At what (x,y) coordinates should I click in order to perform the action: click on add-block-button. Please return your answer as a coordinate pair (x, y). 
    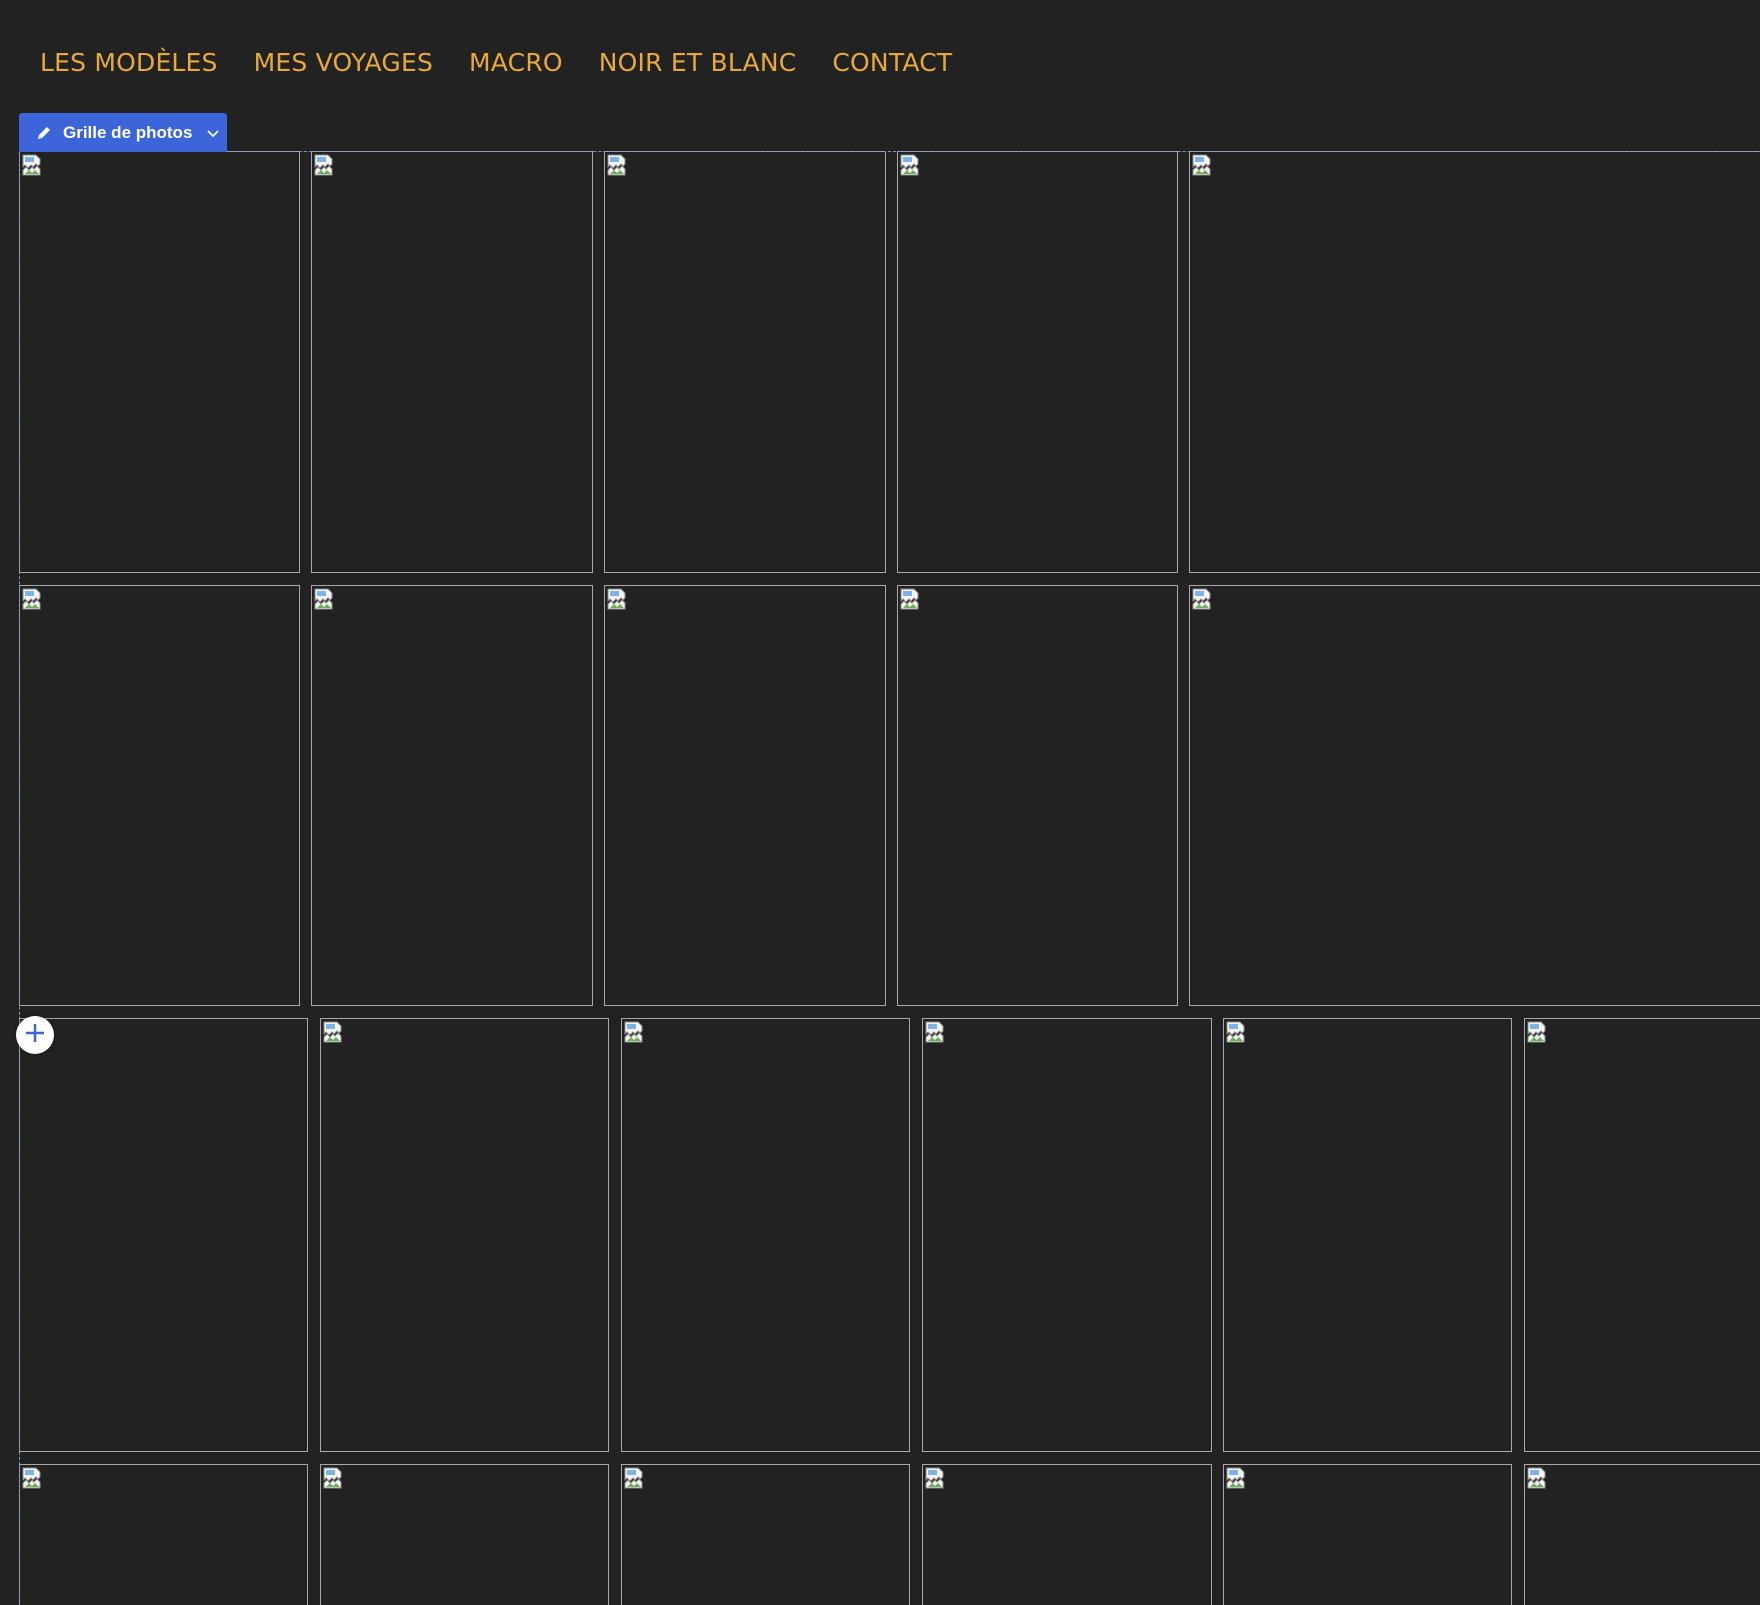
    Looking at the image, I should click on (35, 1035).